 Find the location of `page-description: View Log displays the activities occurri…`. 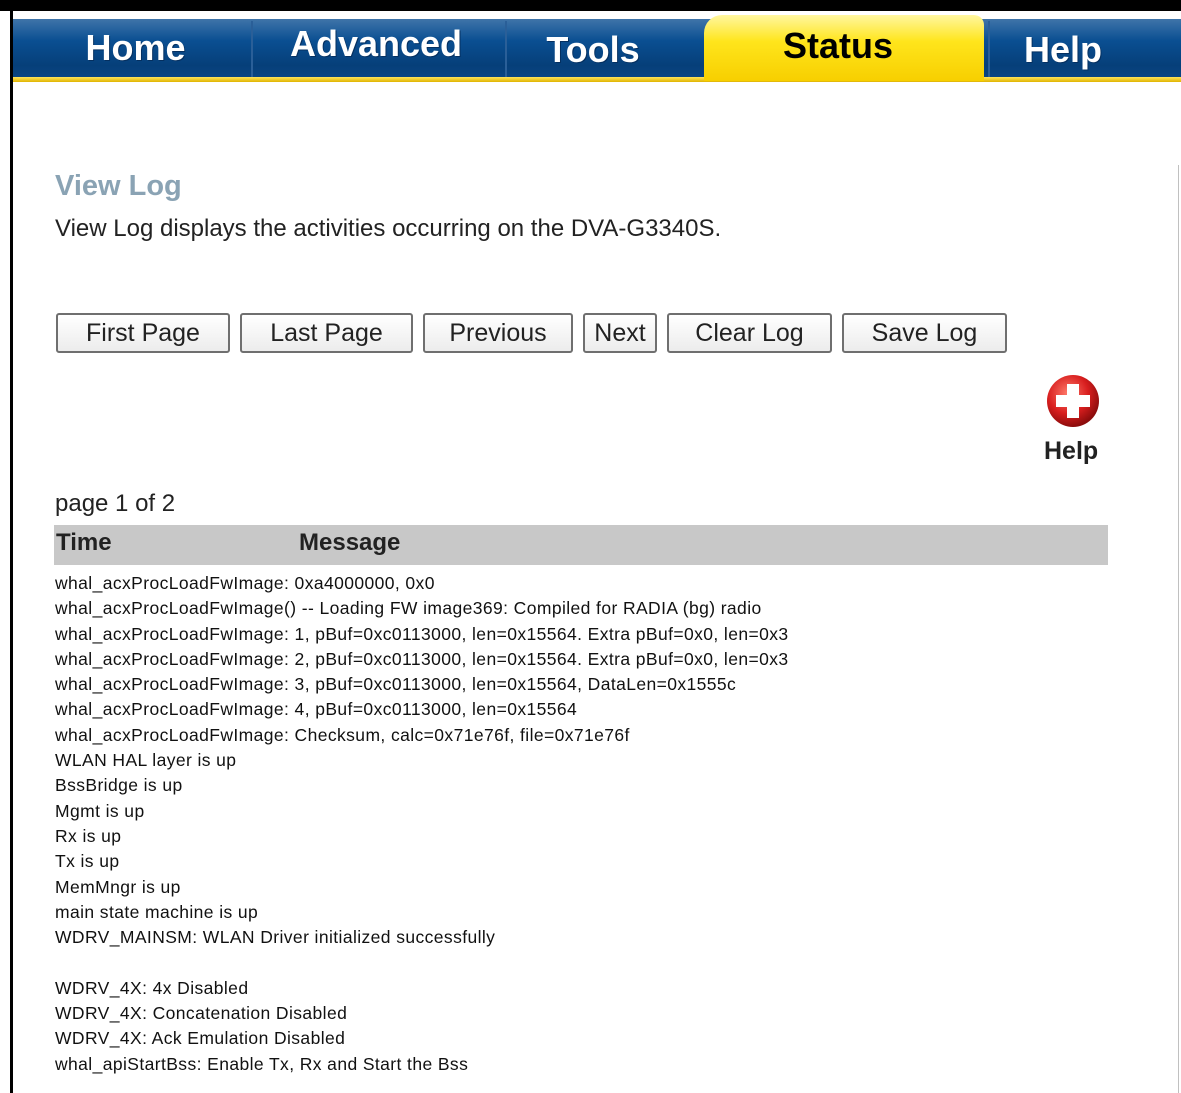

page-description: View Log displays the activities occurri… is located at coordinates (388, 228).